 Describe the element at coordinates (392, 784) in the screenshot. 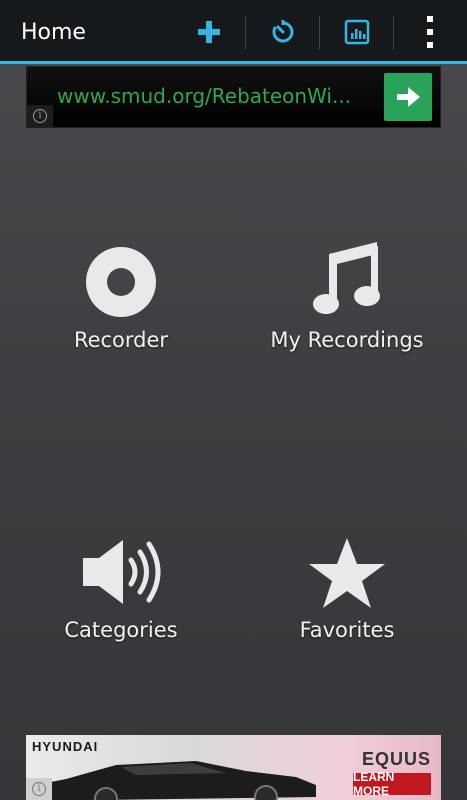

I see `learn-more-button: LEARN MORE` at that location.